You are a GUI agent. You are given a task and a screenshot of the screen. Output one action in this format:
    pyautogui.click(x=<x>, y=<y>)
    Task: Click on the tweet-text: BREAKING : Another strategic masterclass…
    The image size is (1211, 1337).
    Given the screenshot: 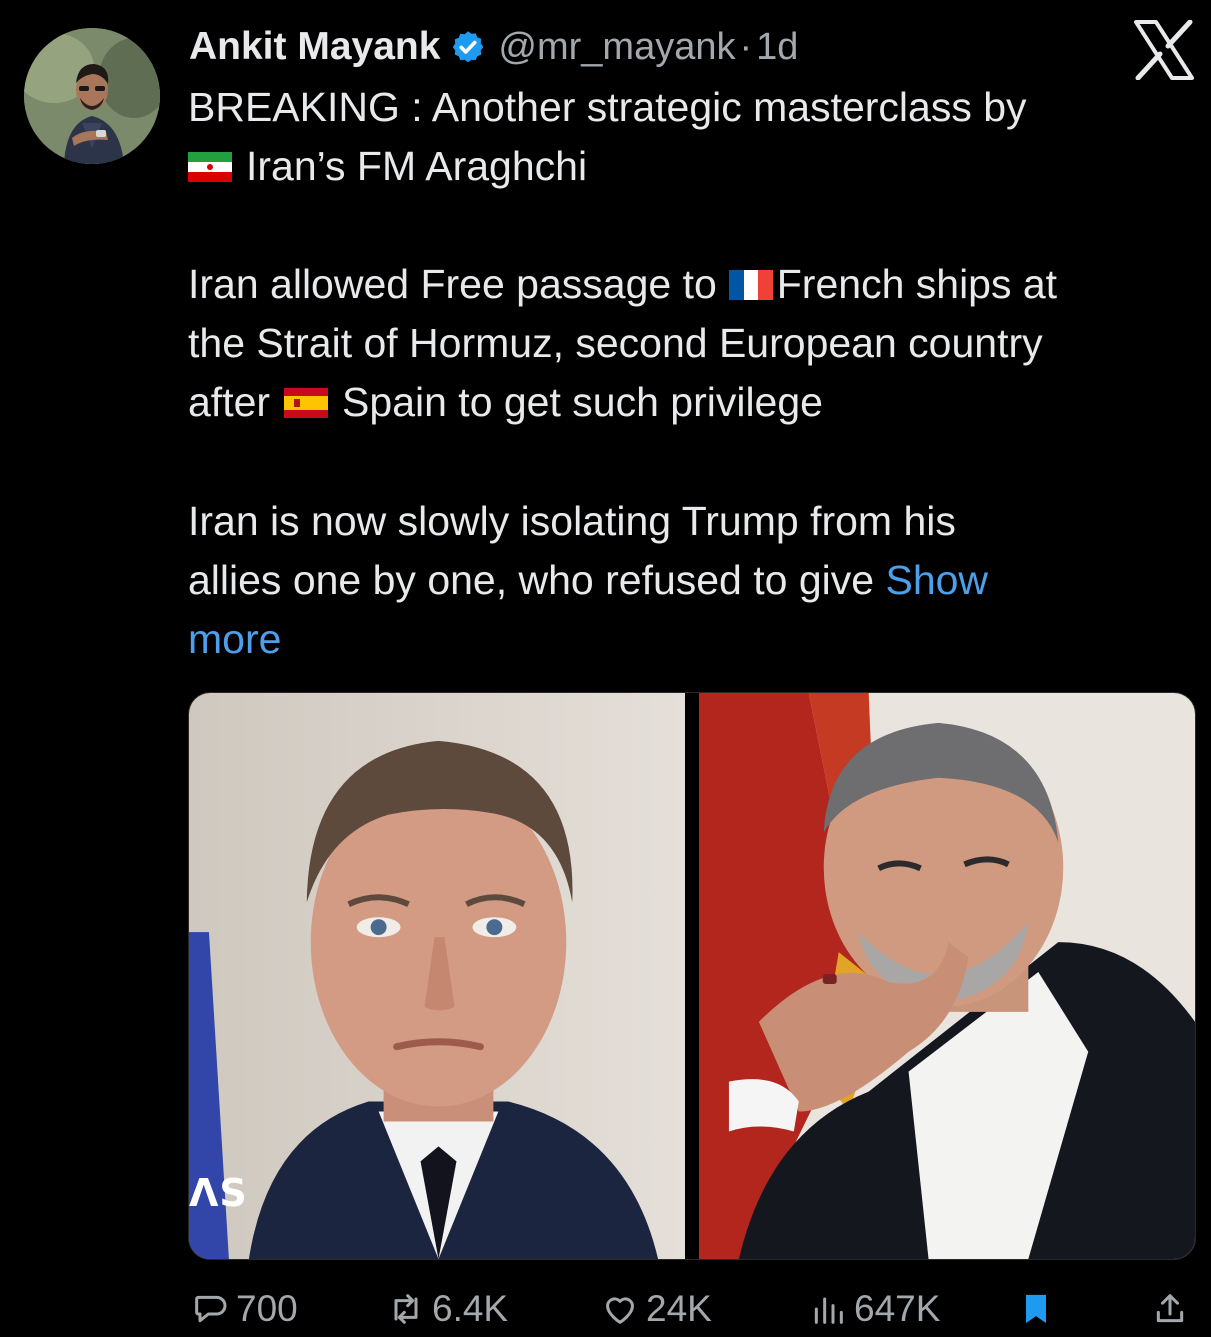 What is the action you would take?
    pyautogui.click(x=688, y=137)
    